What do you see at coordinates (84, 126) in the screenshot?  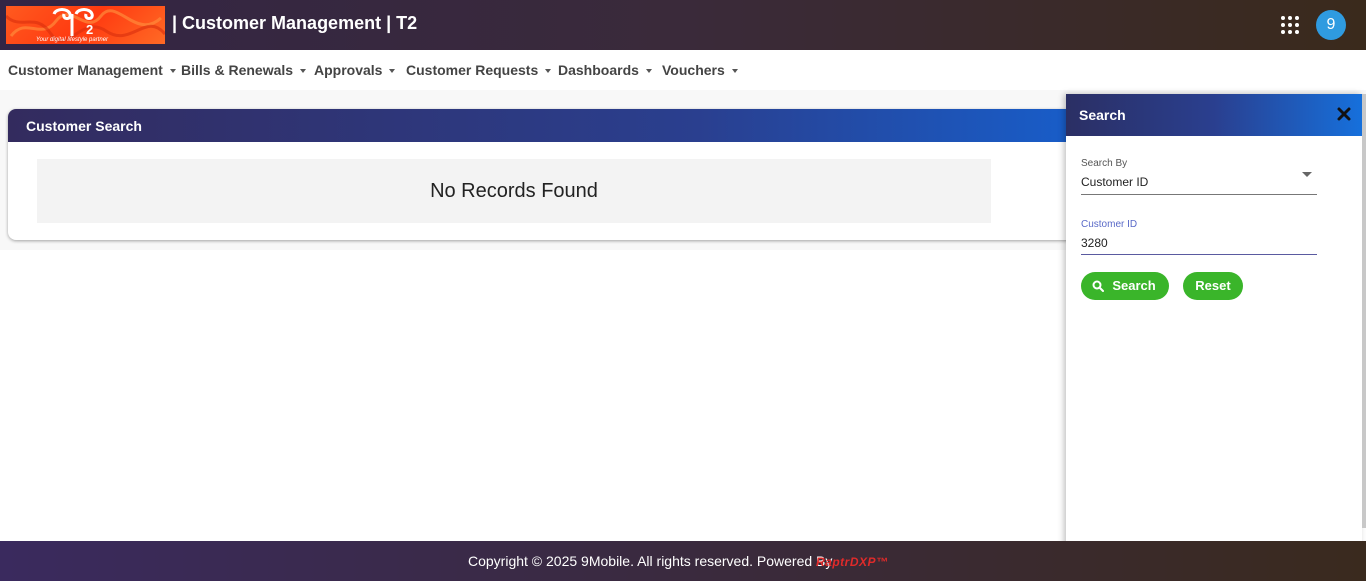 I see `card-title: Customer Search` at bounding box center [84, 126].